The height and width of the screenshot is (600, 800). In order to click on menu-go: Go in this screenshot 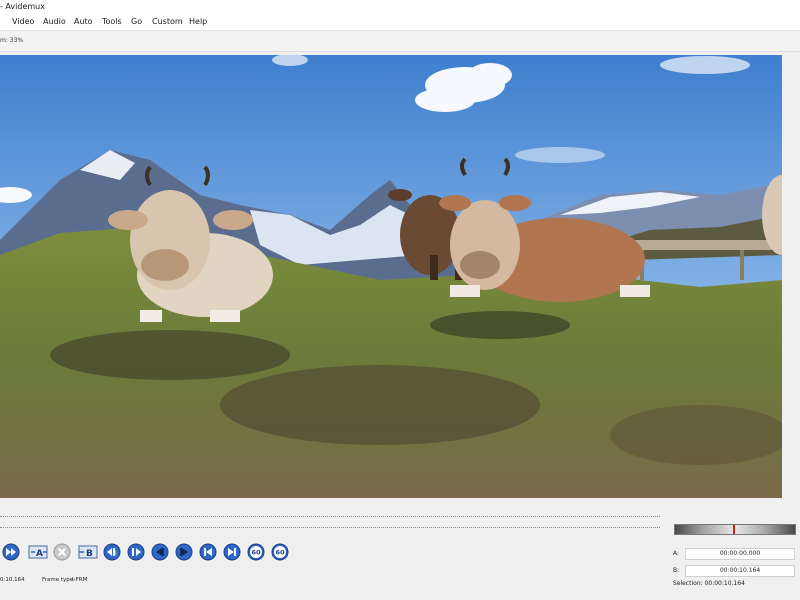, I will do `click(136, 22)`.